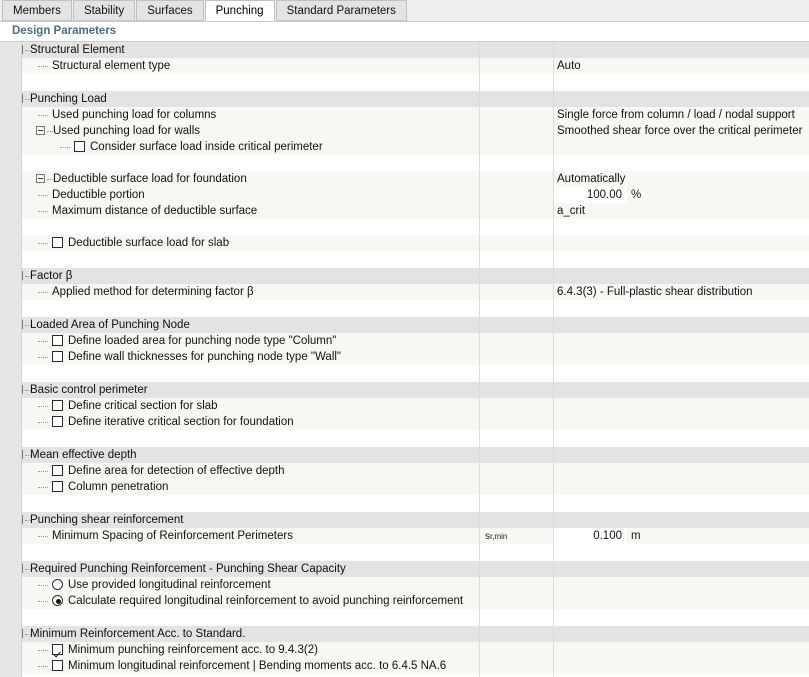  I want to click on tab-punching: Punching, so click(239, 10).